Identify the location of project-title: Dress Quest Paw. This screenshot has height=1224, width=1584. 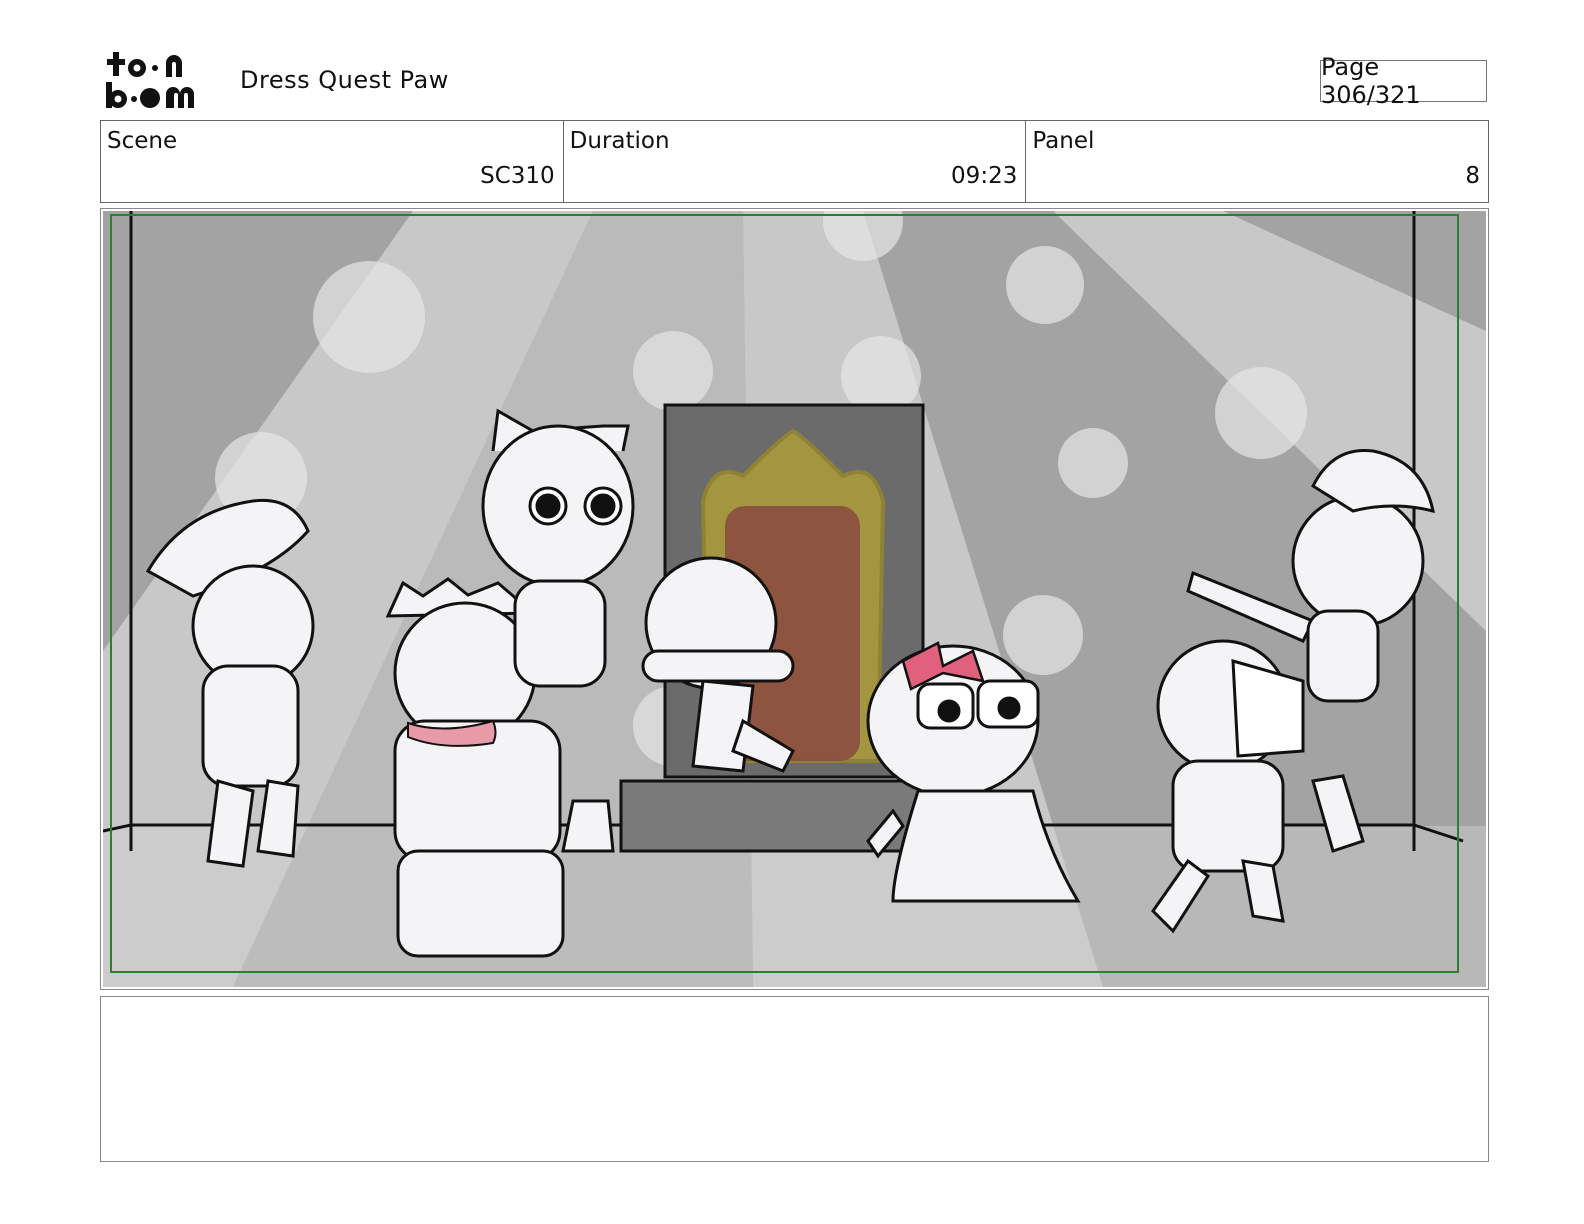
(344, 80).